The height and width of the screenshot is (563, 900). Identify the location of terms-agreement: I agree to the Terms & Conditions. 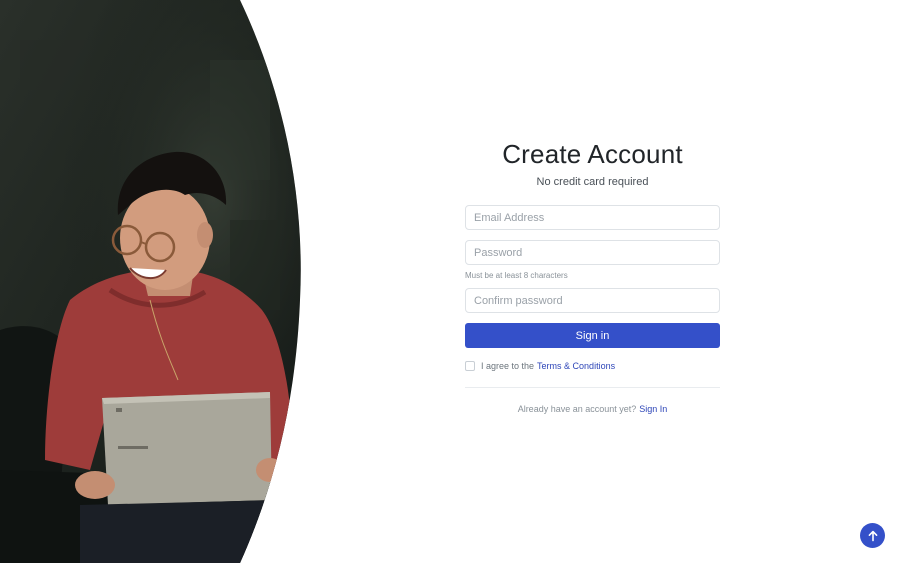
(592, 366).